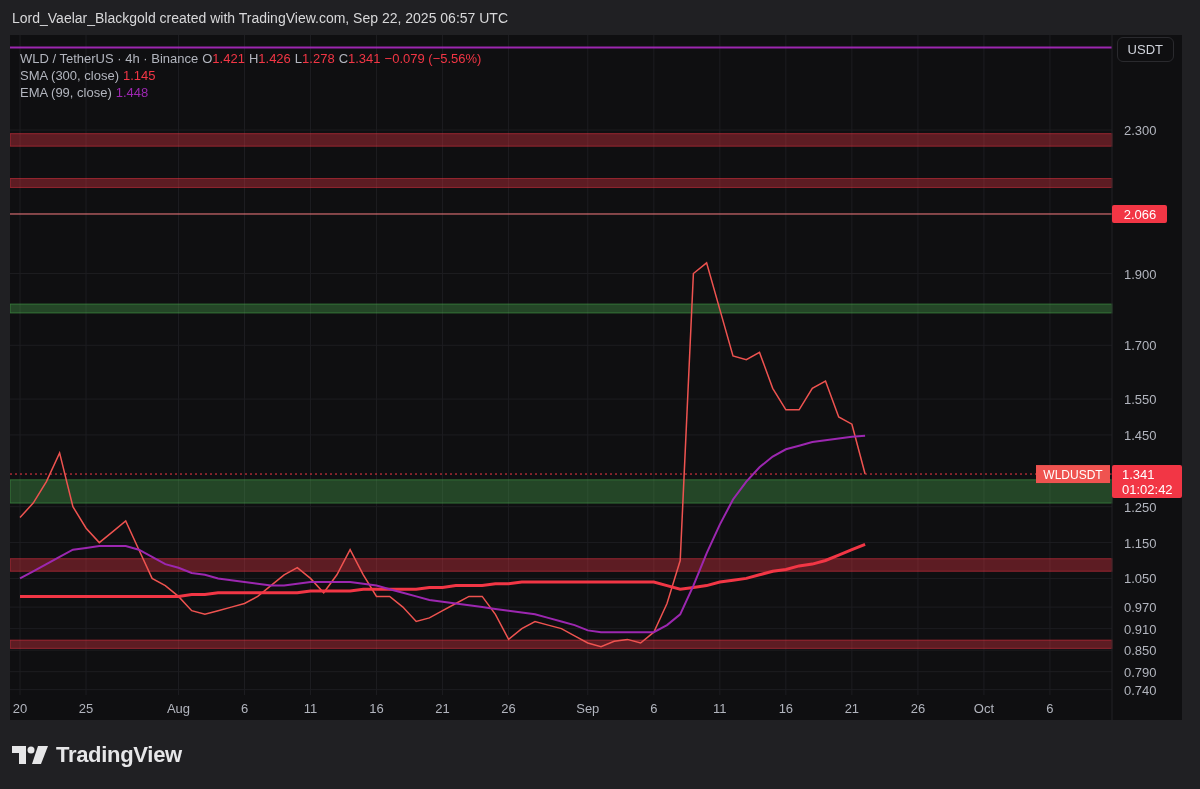  What do you see at coordinates (66, 93) in the screenshot?
I see `indicator-name: EMA (99, close)` at bounding box center [66, 93].